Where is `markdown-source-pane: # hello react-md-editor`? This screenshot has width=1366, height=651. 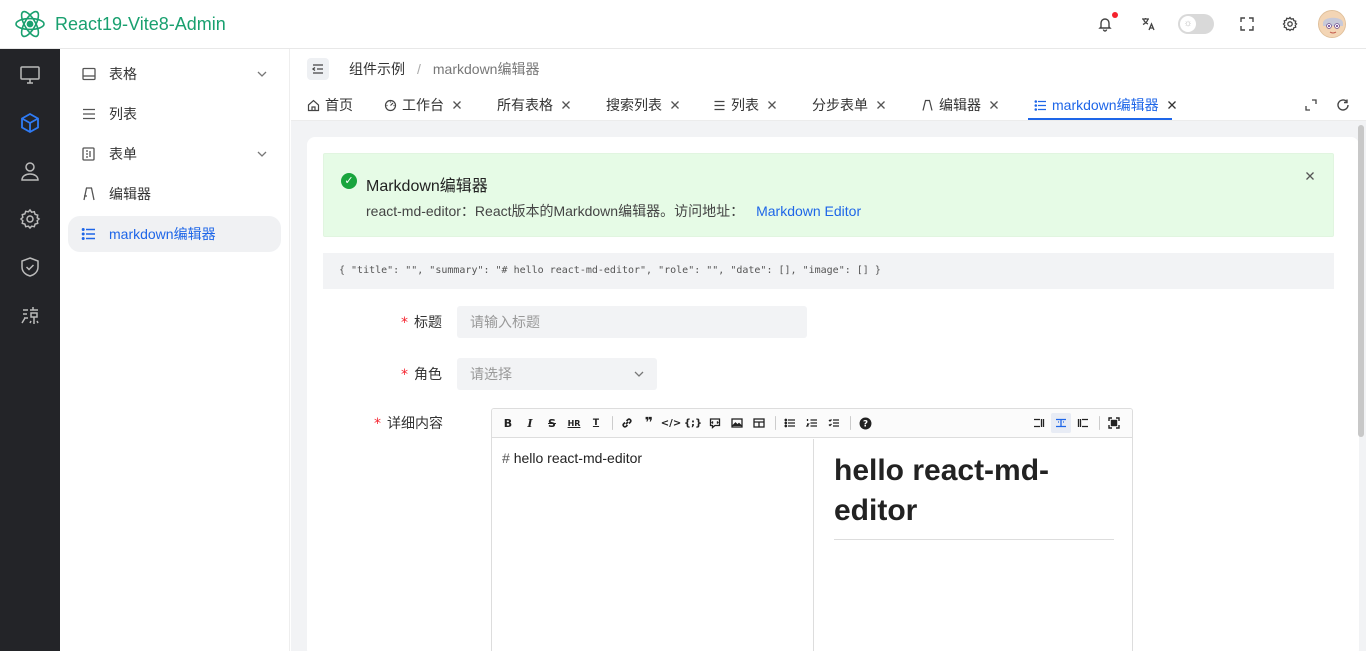 markdown-source-pane: # hello react-md-editor is located at coordinates (653, 545).